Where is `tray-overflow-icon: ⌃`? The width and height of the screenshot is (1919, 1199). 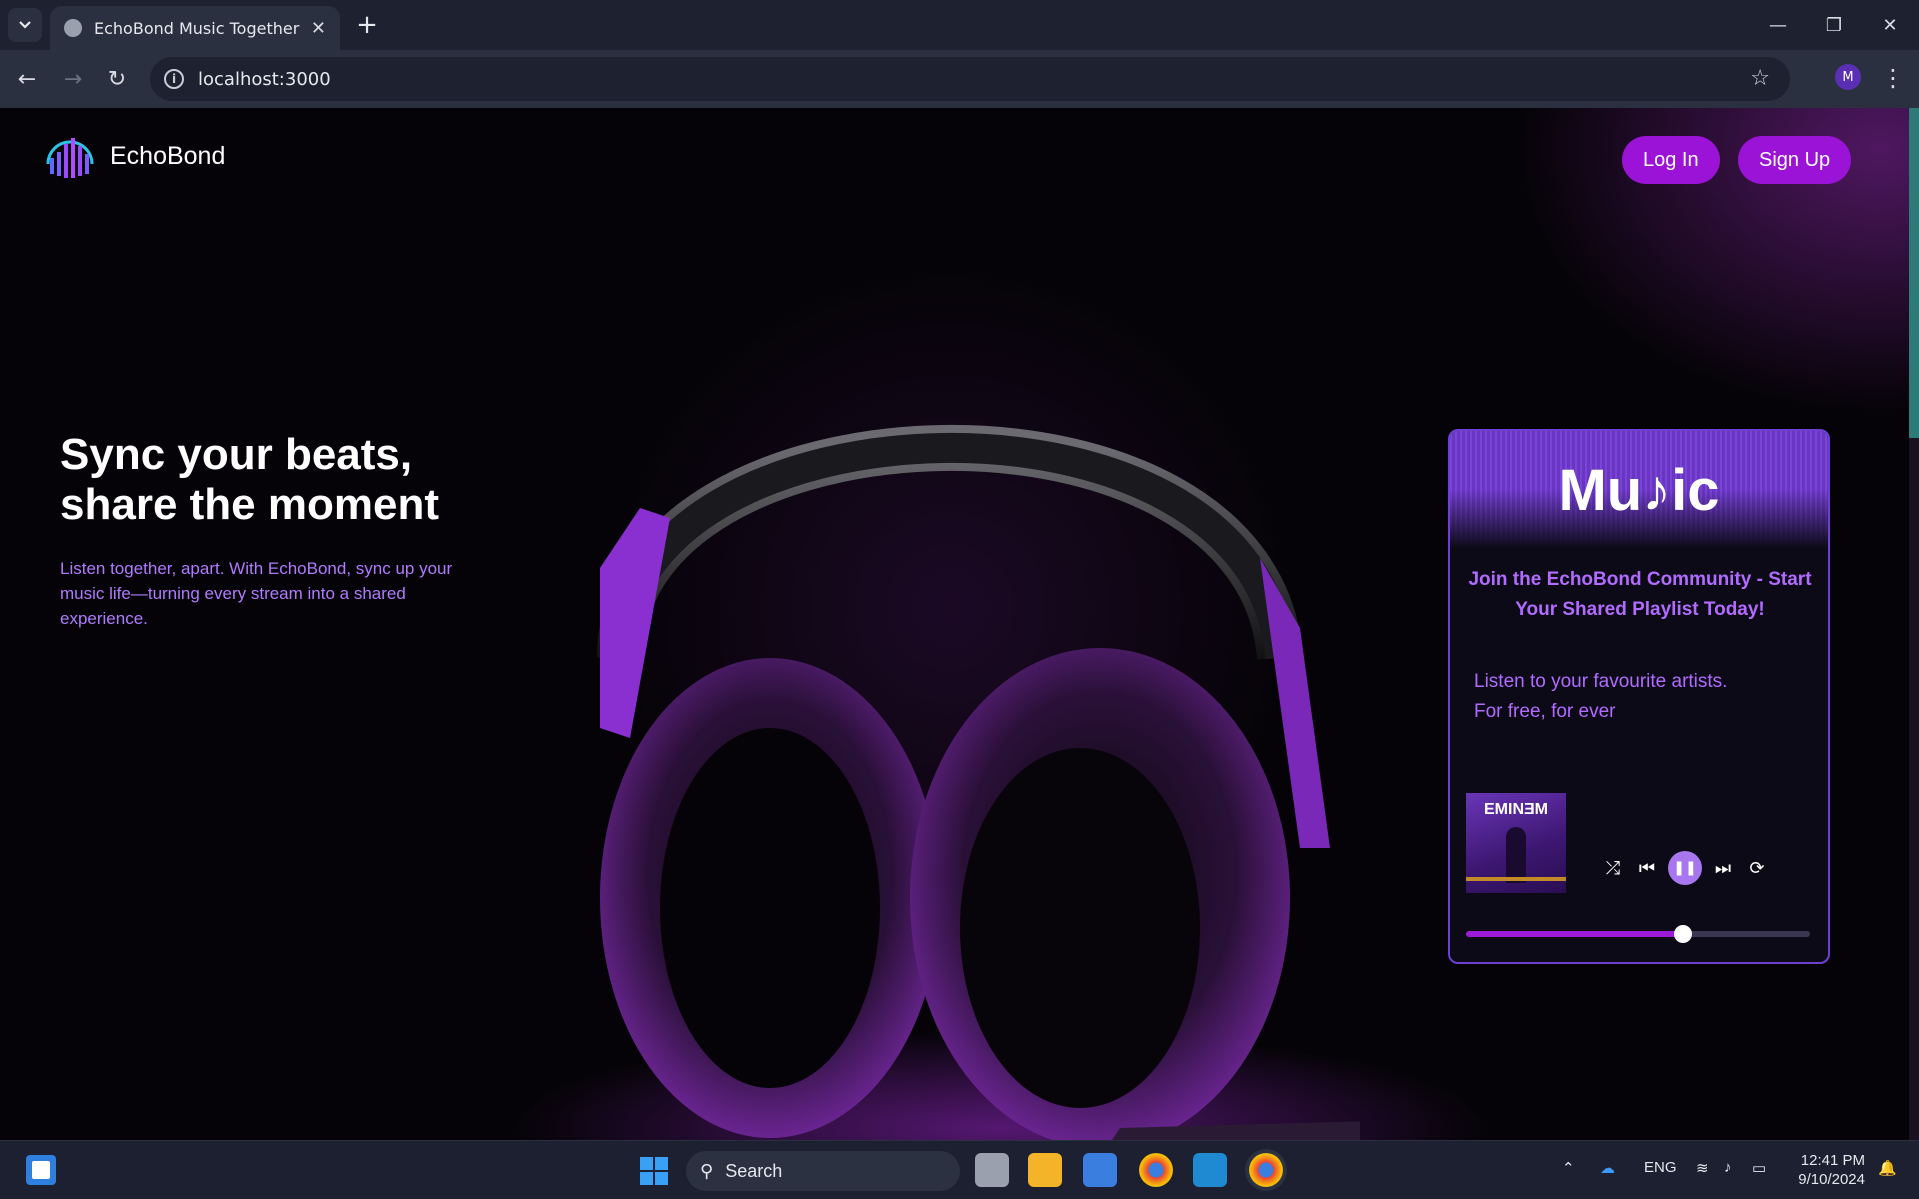 tray-overflow-icon: ⌃ is located at coordinates (1568, 1168).